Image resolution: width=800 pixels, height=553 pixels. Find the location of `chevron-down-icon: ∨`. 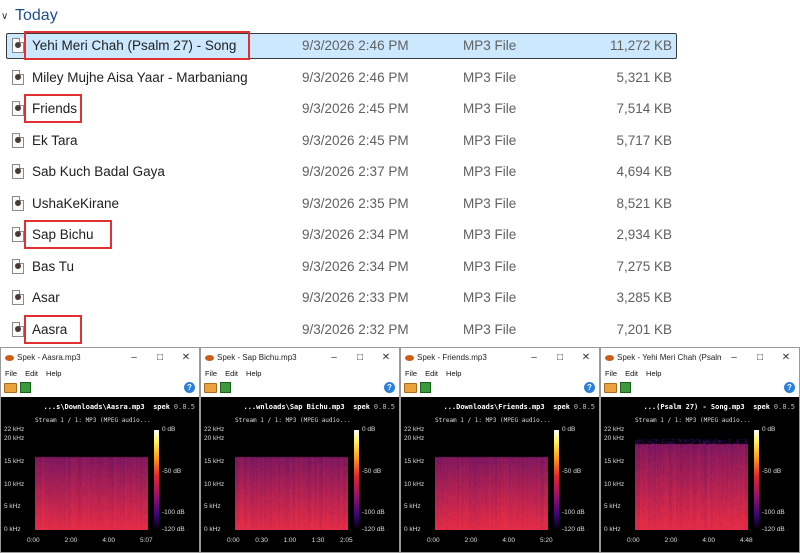

chevron-down-icon: ∨ is located at coordinates (8, 16).